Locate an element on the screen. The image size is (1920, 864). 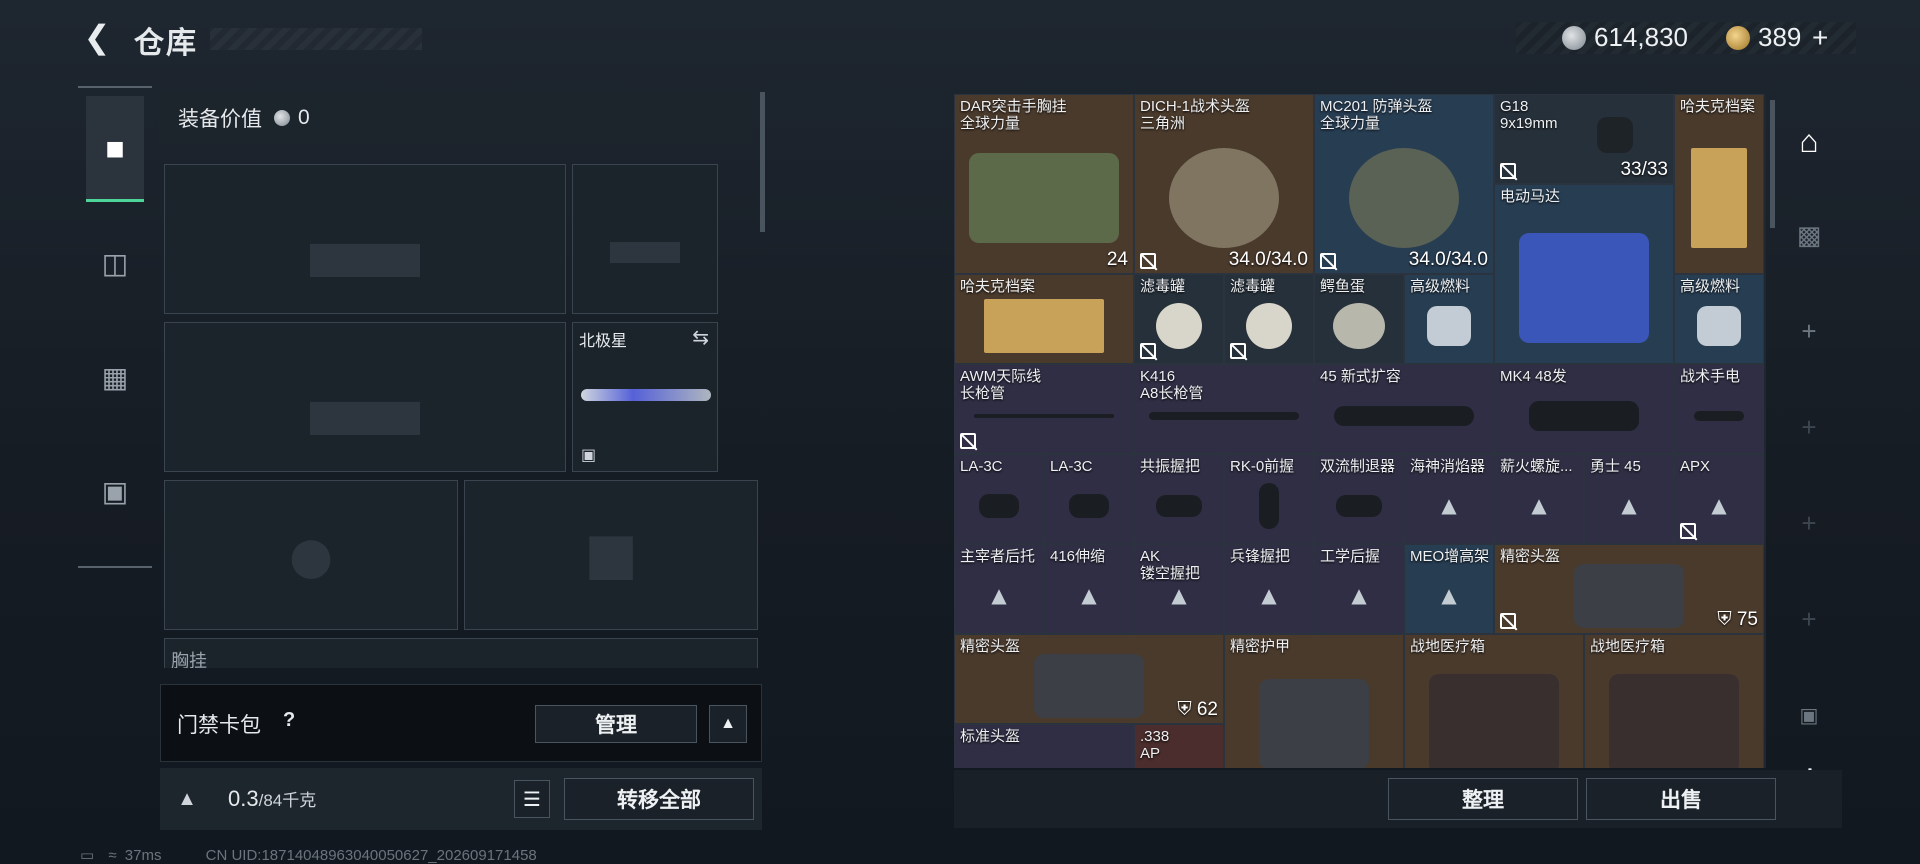
tab-weapons: ◾ is located at coordinates (115, 149).